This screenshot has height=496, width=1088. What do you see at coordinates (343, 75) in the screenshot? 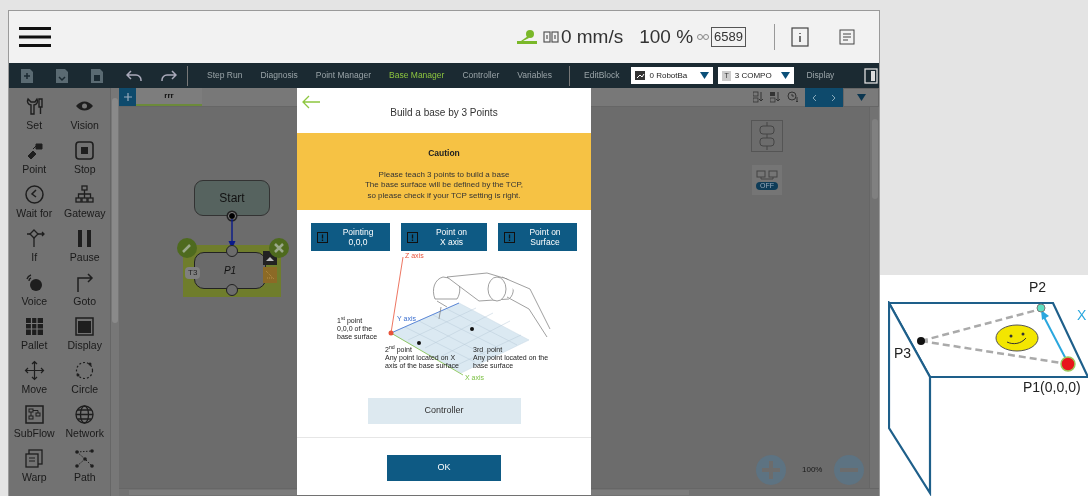
I see `toolbar-tab: Point Manager` at bounding box center [343, 75].